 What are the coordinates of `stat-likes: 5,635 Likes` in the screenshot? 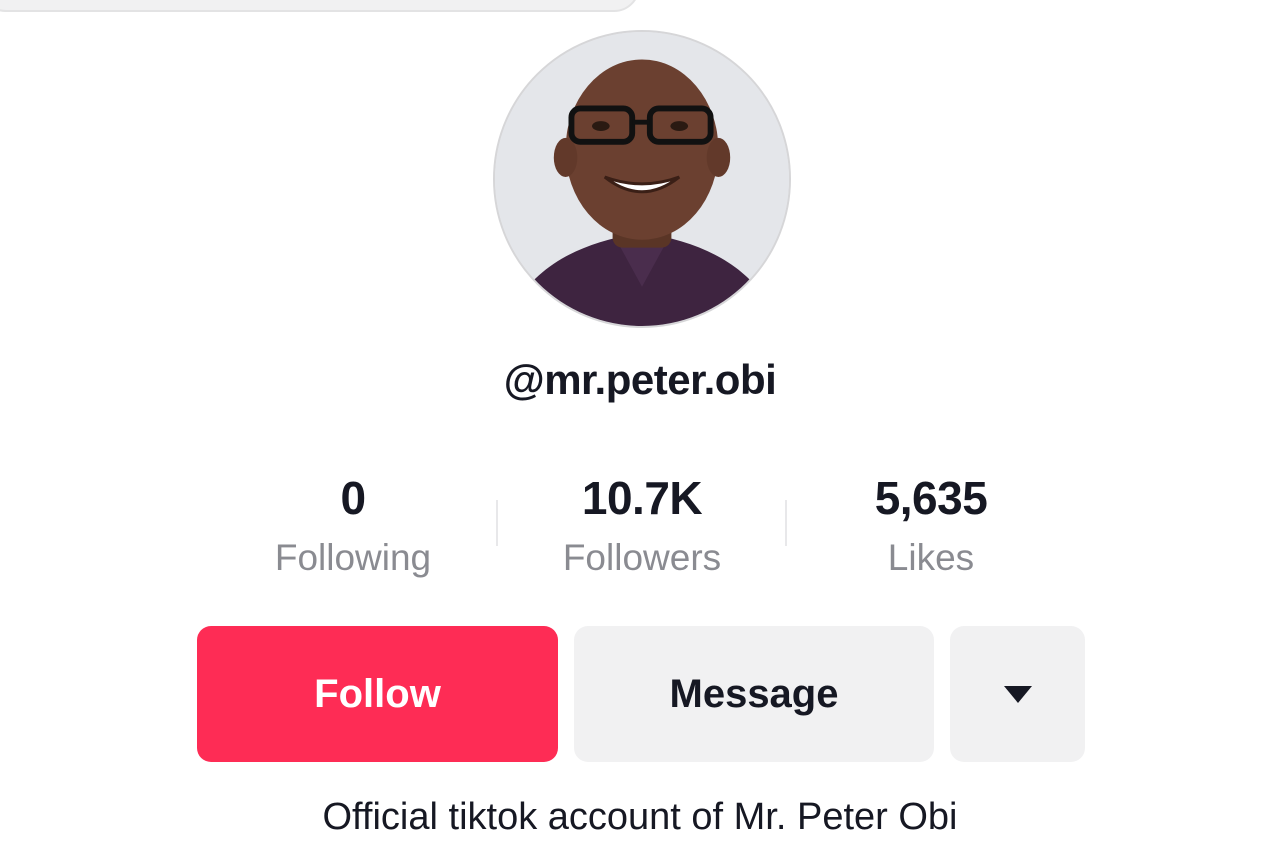 It's located at (931, 525).